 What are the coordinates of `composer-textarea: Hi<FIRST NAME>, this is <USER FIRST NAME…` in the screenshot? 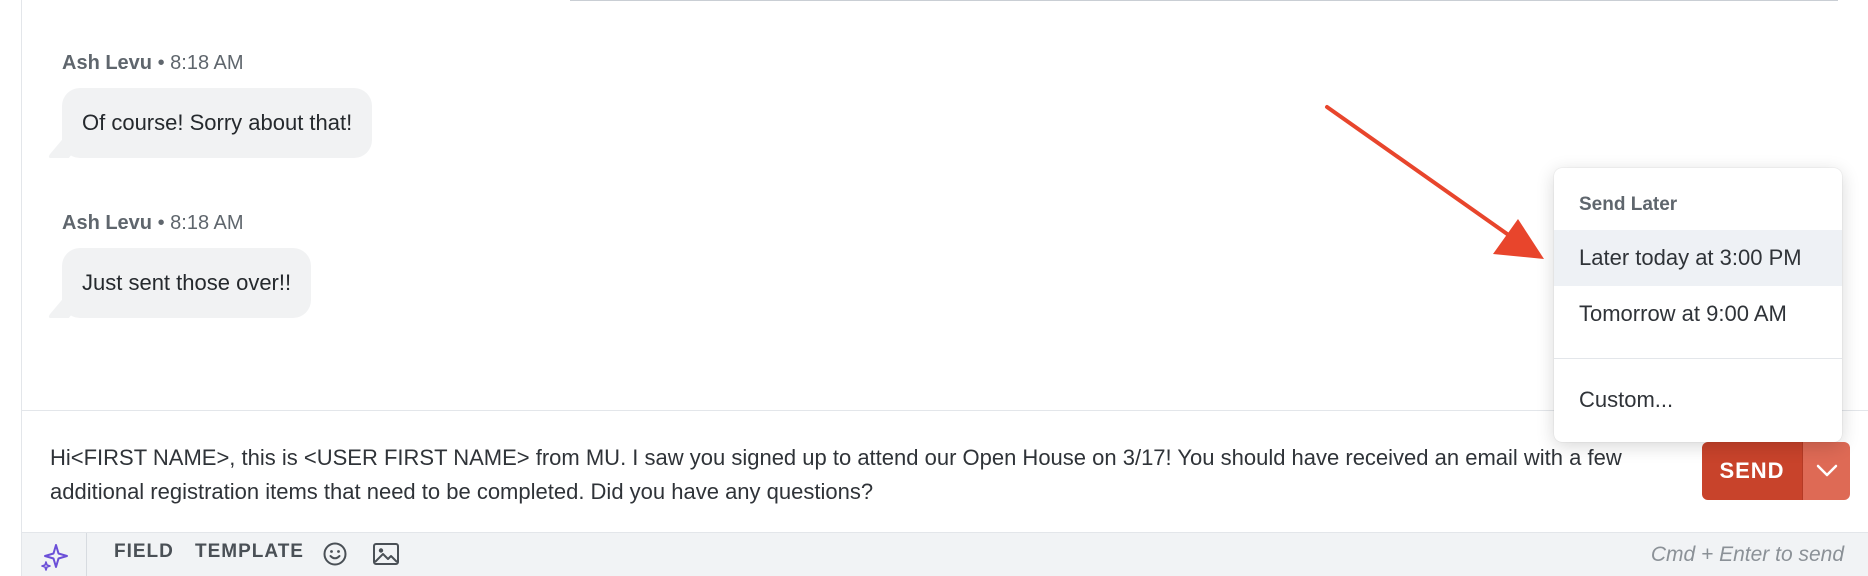 It's located at (860, 475).